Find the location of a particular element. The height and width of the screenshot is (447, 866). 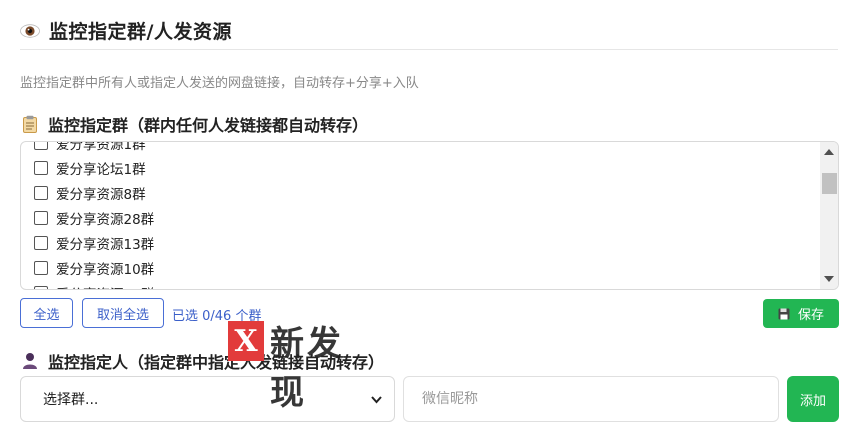

group-section-title: 监控指定群（群内任何人发链接都自动转存） is located at coordinates (195, 124).